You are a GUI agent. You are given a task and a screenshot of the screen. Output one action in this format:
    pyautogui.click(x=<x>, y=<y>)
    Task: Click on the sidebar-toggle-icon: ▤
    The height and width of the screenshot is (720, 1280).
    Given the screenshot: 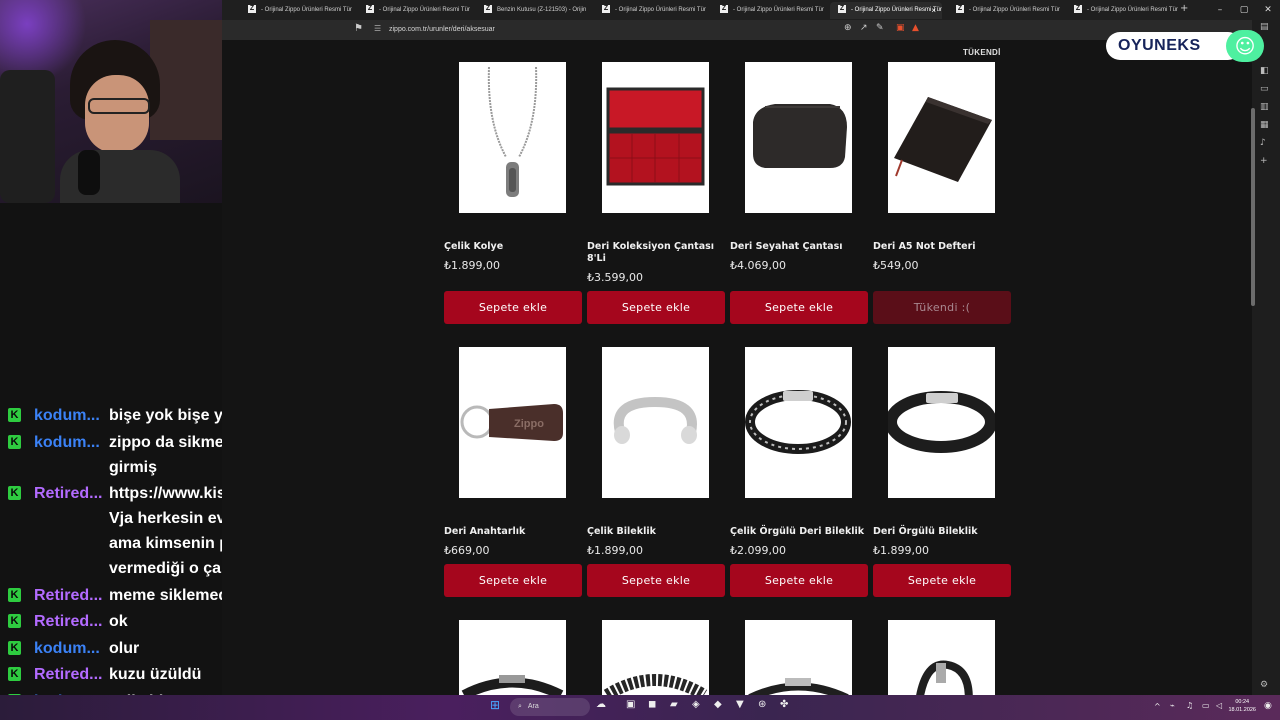 What is the action you would take?
    pyautogui.click(x=1264, y=27)
    